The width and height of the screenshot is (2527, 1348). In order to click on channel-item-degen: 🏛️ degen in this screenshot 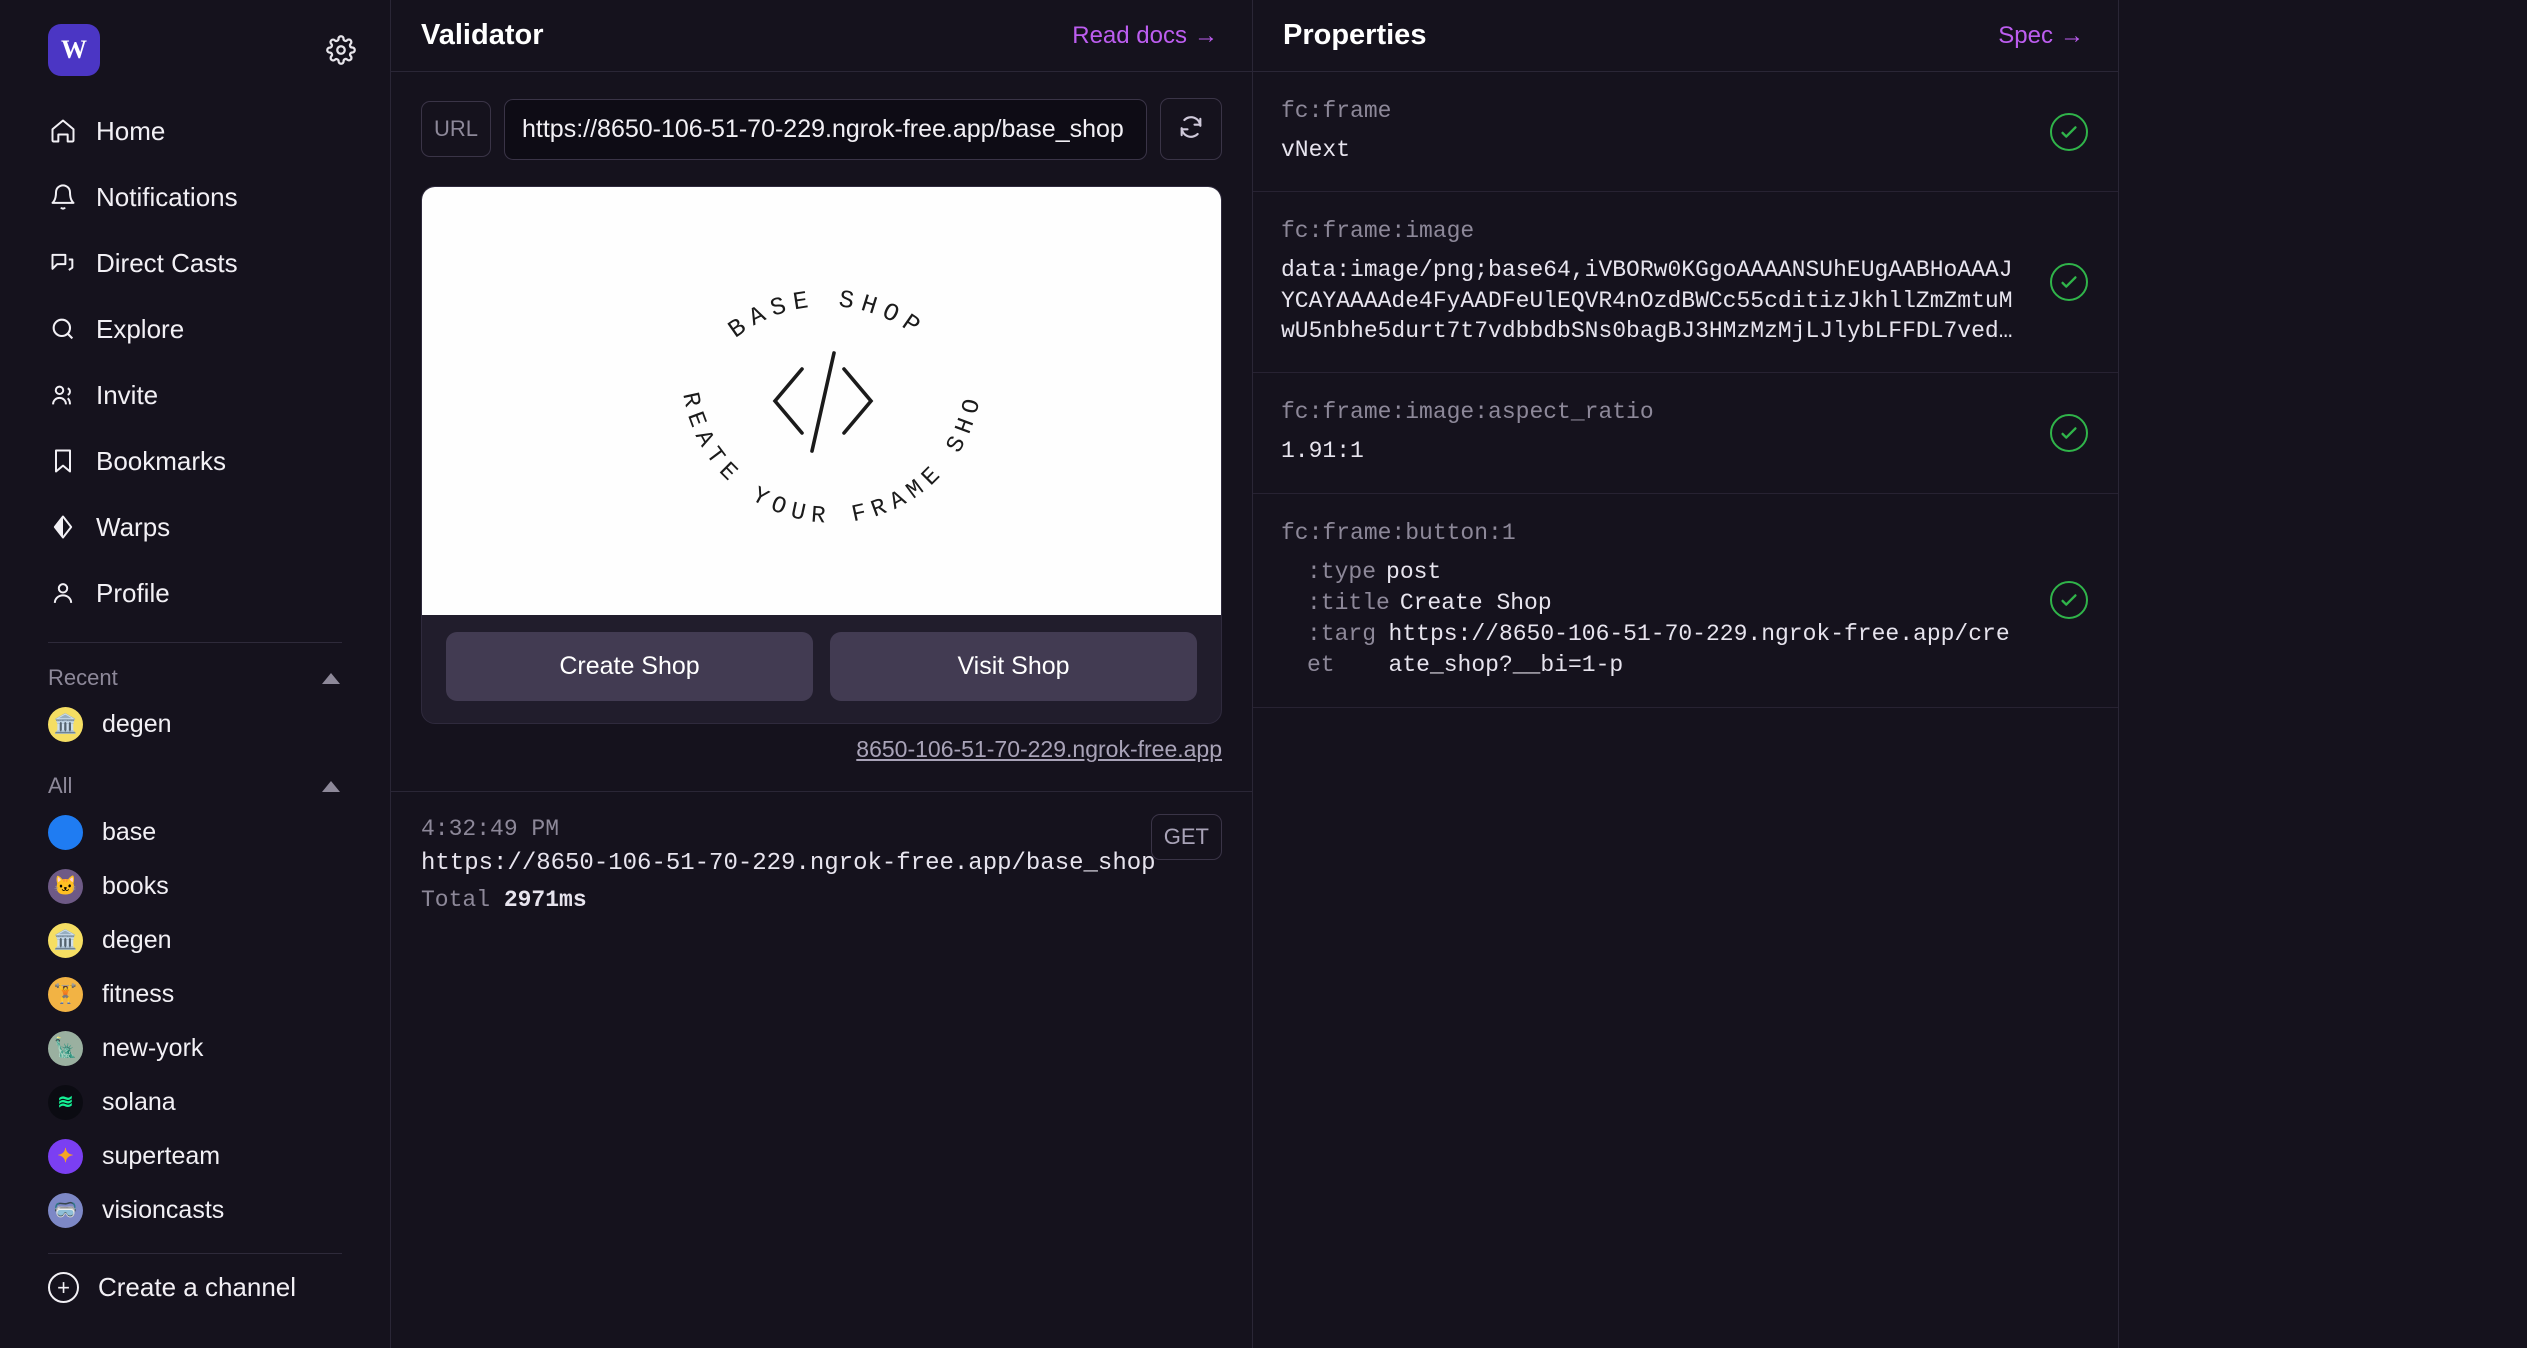, I will do `click(195, 940)`.